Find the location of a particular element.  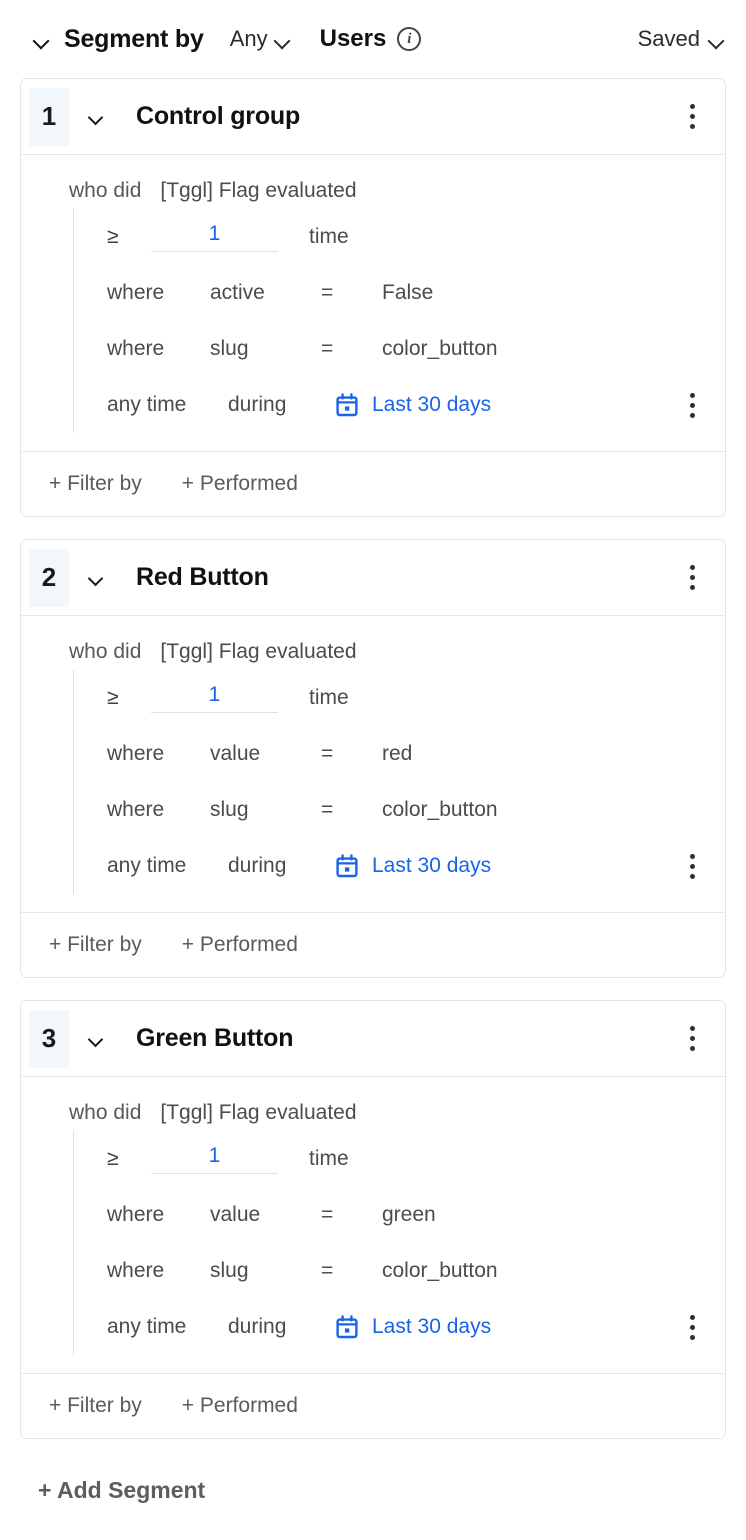

who-did-label: who did is located at coordinates (105, 190).